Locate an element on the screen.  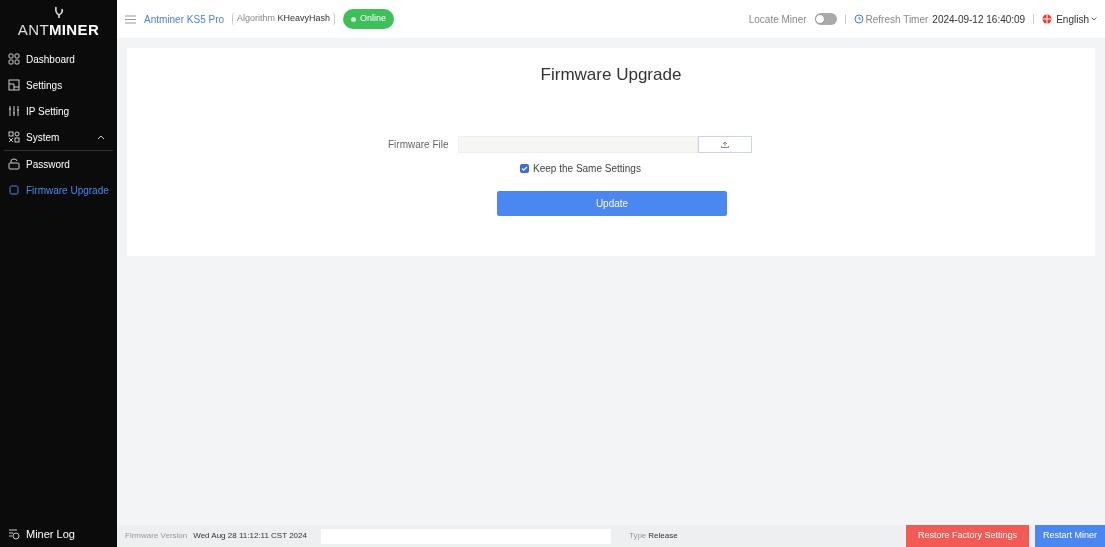
logo: ANTMINER is located at coordinates (58, 29).